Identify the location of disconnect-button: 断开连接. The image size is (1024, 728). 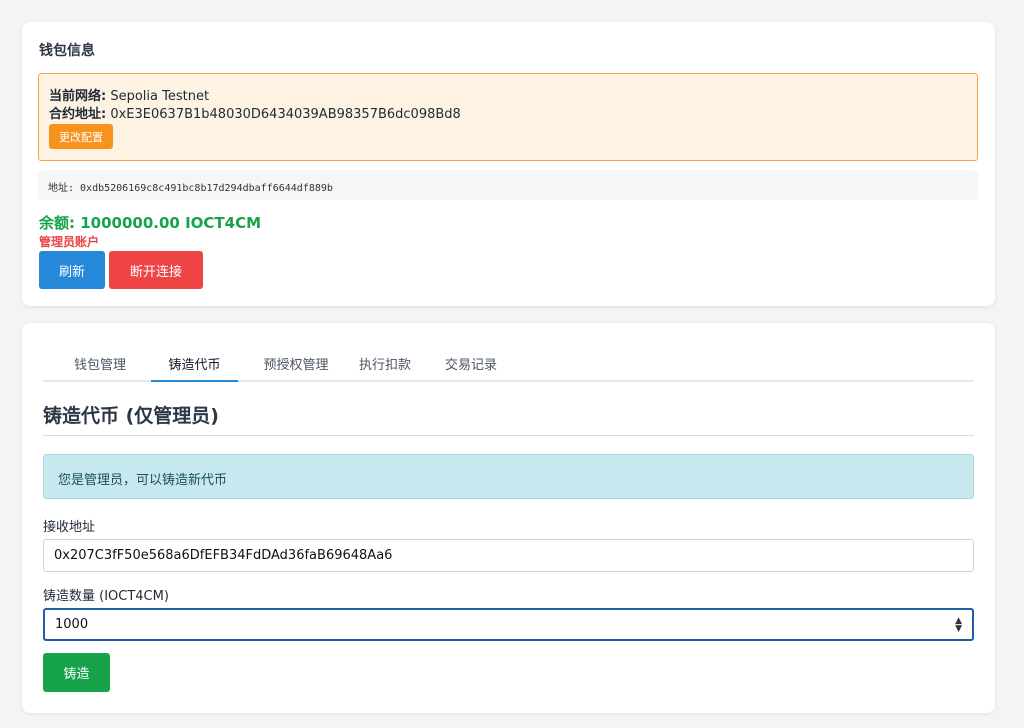
(156, 270).